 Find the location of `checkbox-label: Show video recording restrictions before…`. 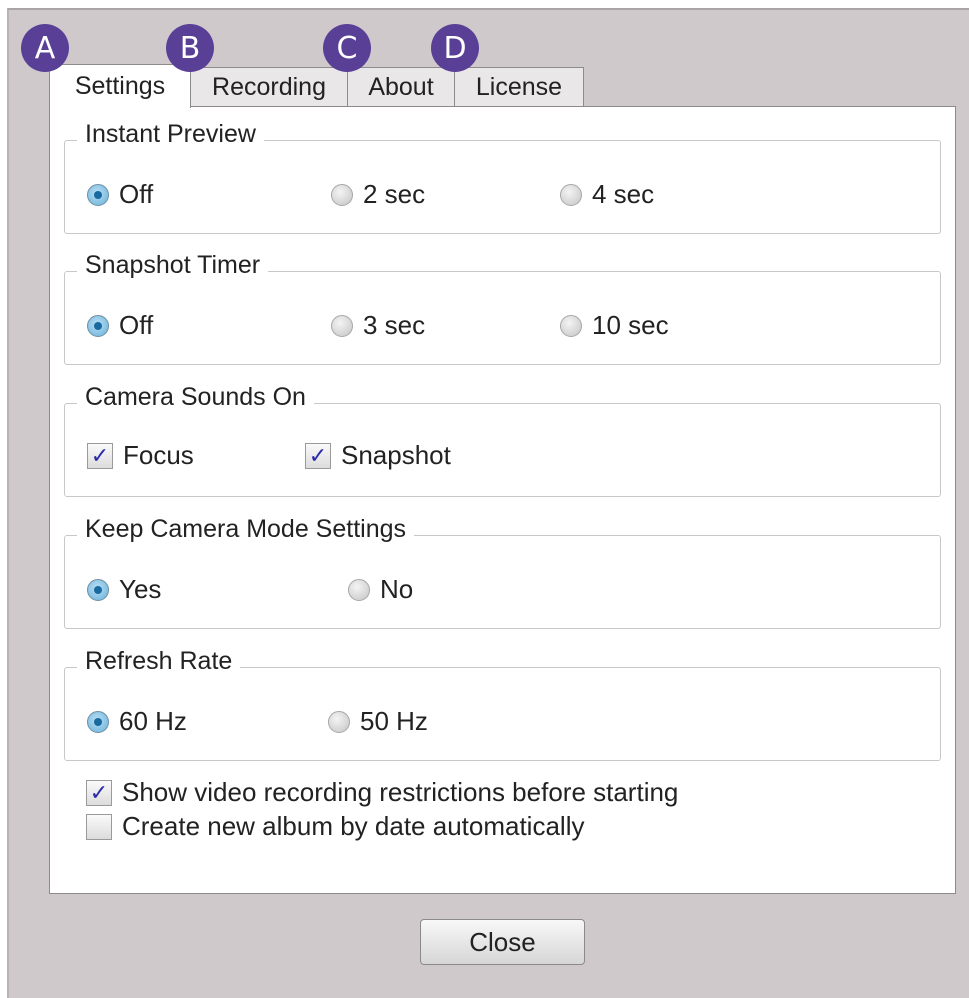

checkbox-label: Show video recording restrictions before… is located at coordinates (400, 792).